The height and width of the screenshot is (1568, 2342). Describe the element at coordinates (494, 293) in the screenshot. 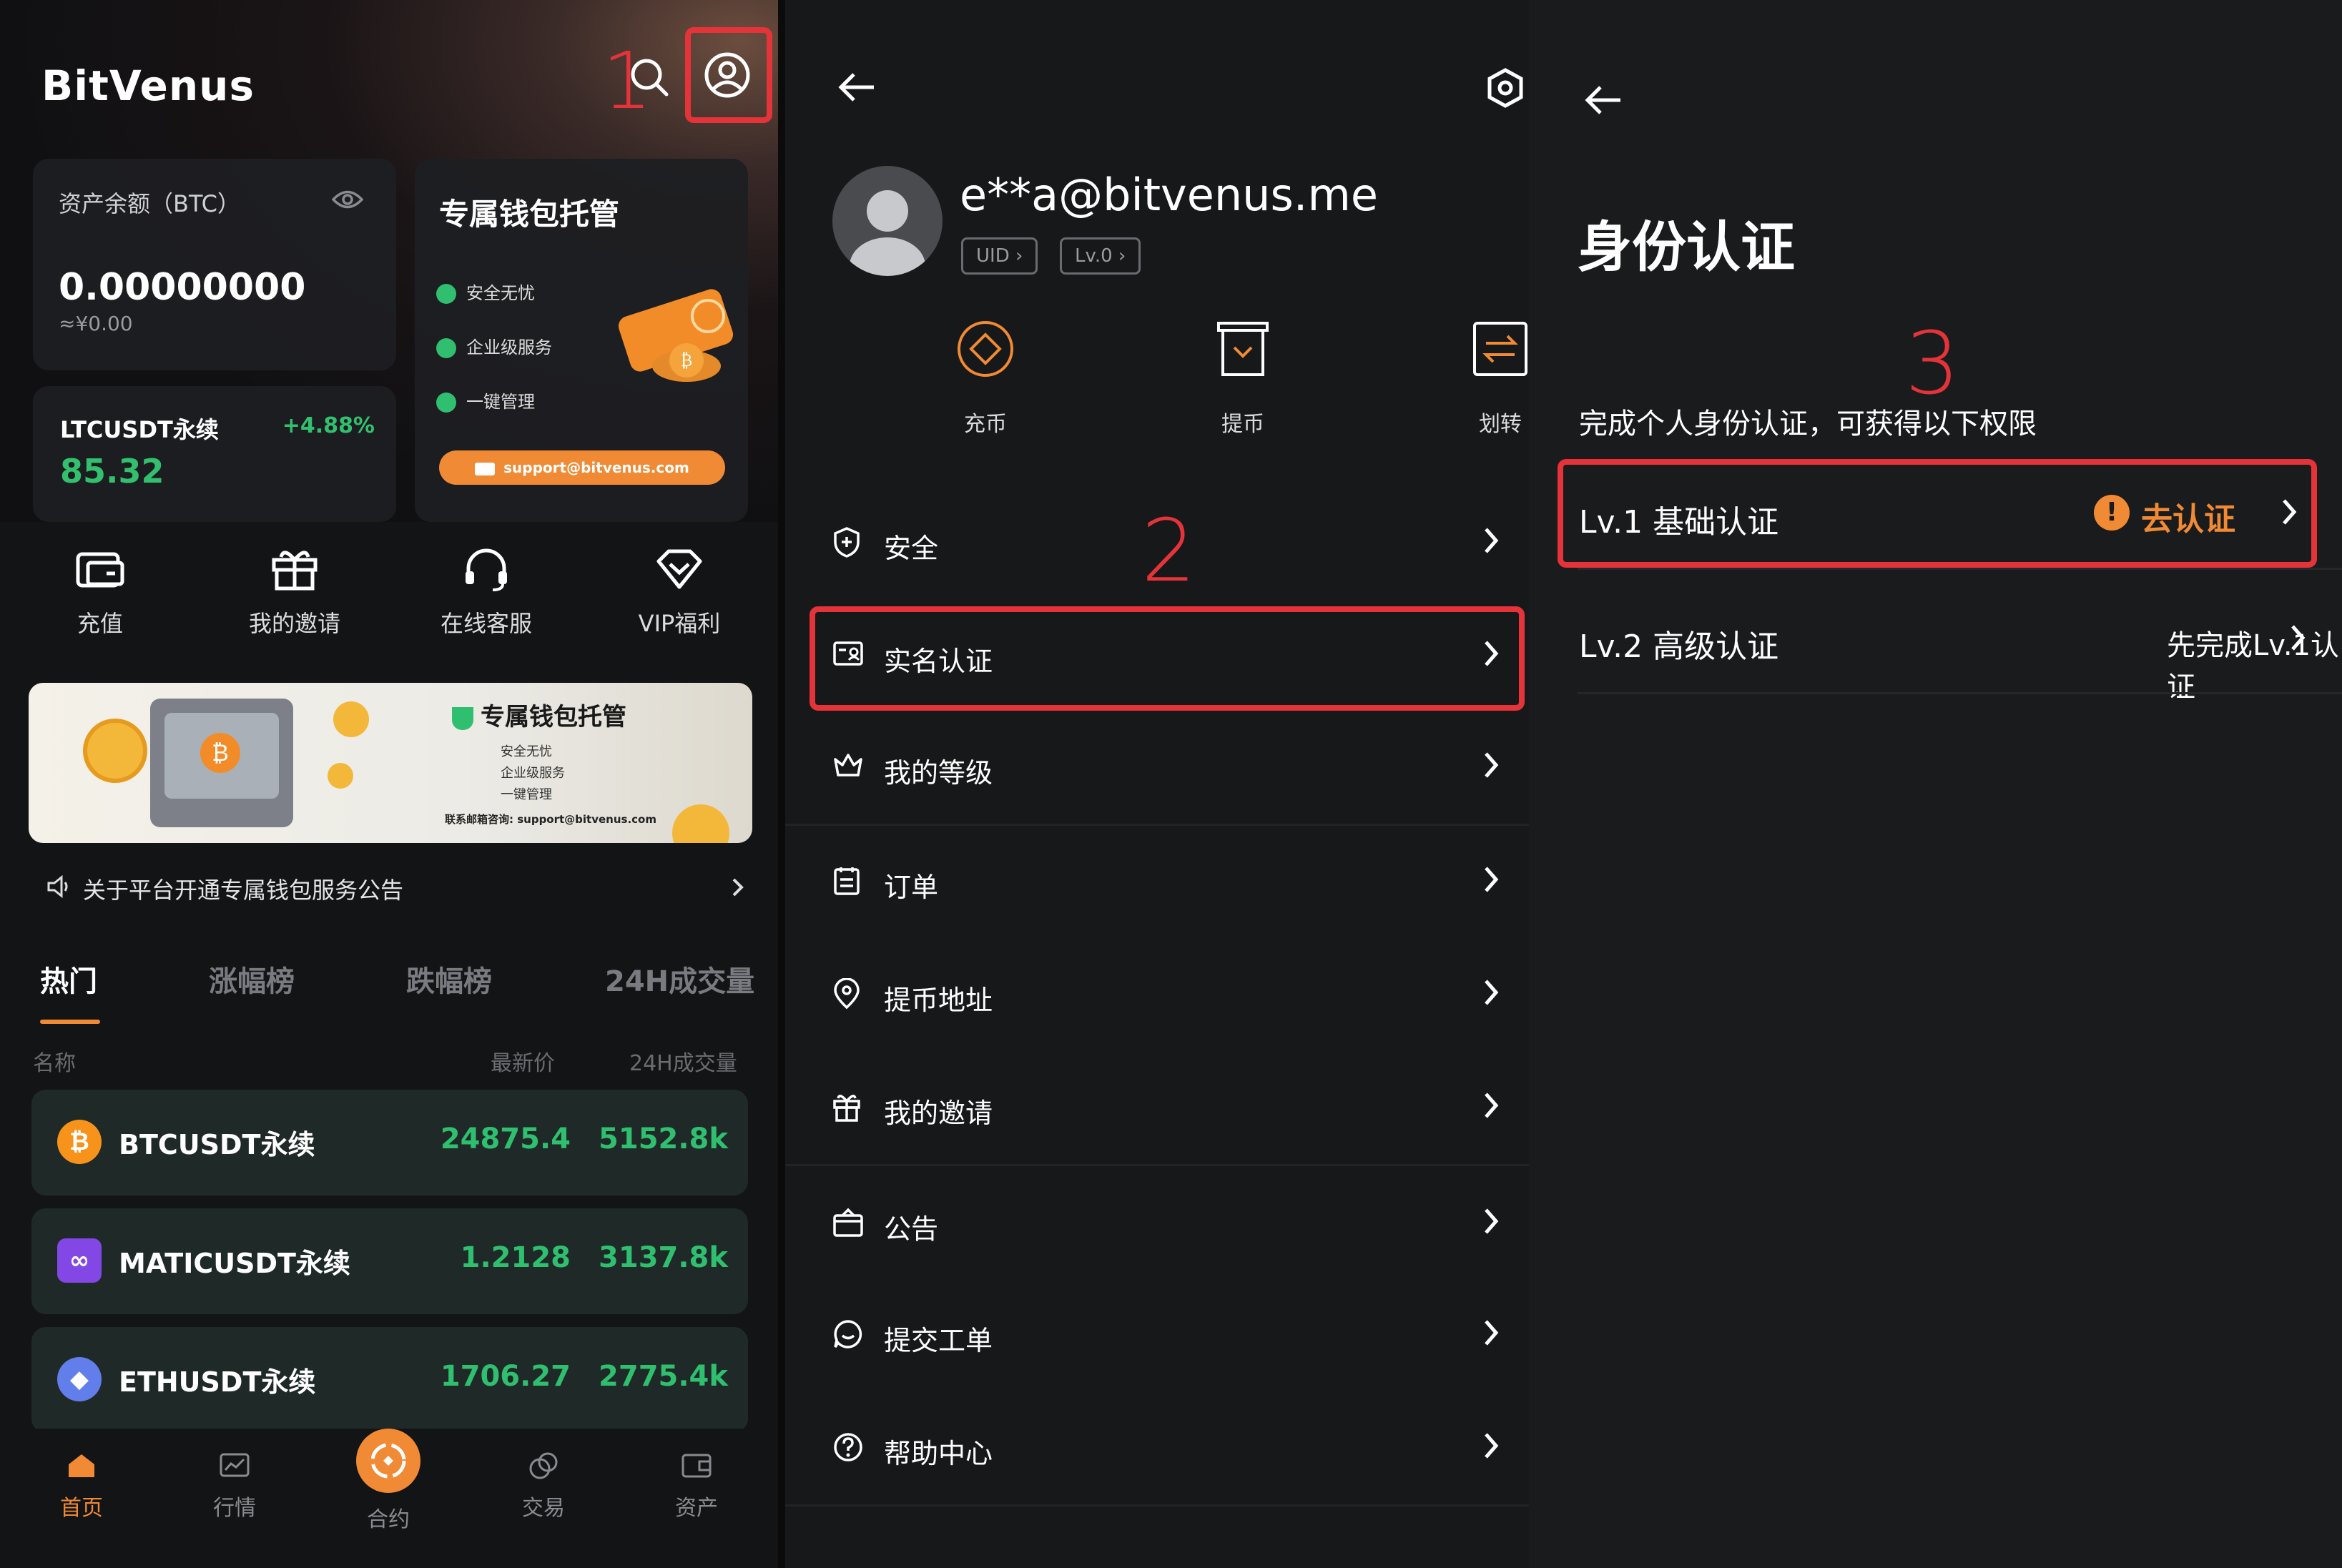

I see `wallet-feature-item: 安全无忧` at that location.